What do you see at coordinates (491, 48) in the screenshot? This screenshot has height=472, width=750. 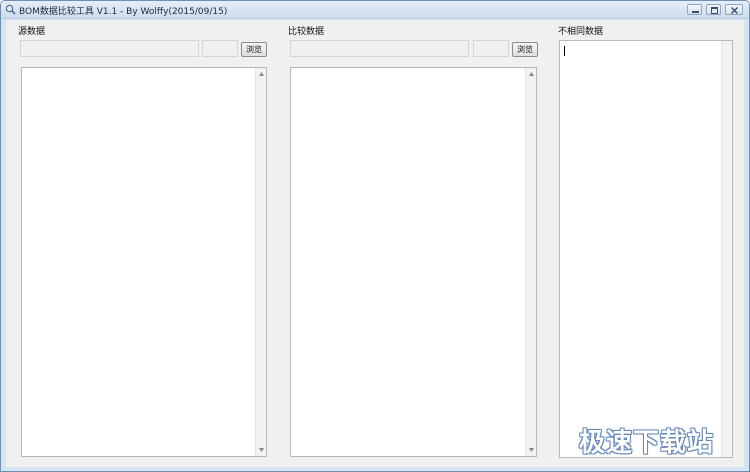 I see `compare-extra-field` at bounding box center [491, 48].